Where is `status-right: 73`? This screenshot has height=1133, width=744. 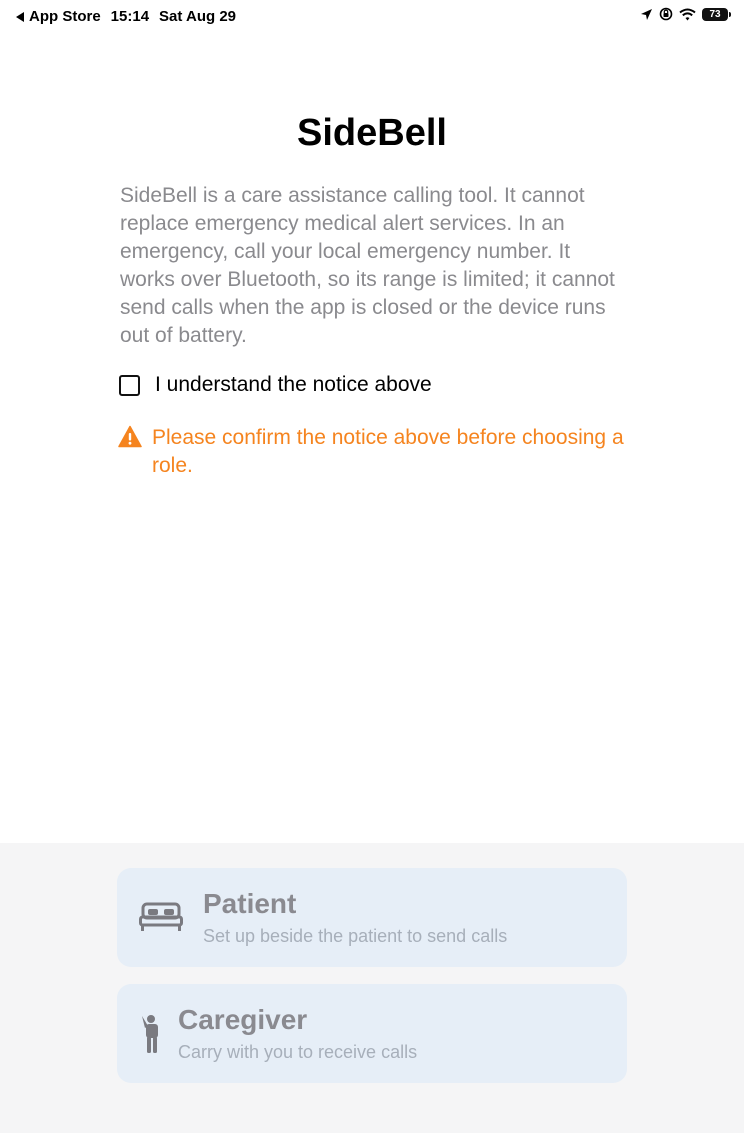 status-right: 73 is located at coordinates (685, 14).